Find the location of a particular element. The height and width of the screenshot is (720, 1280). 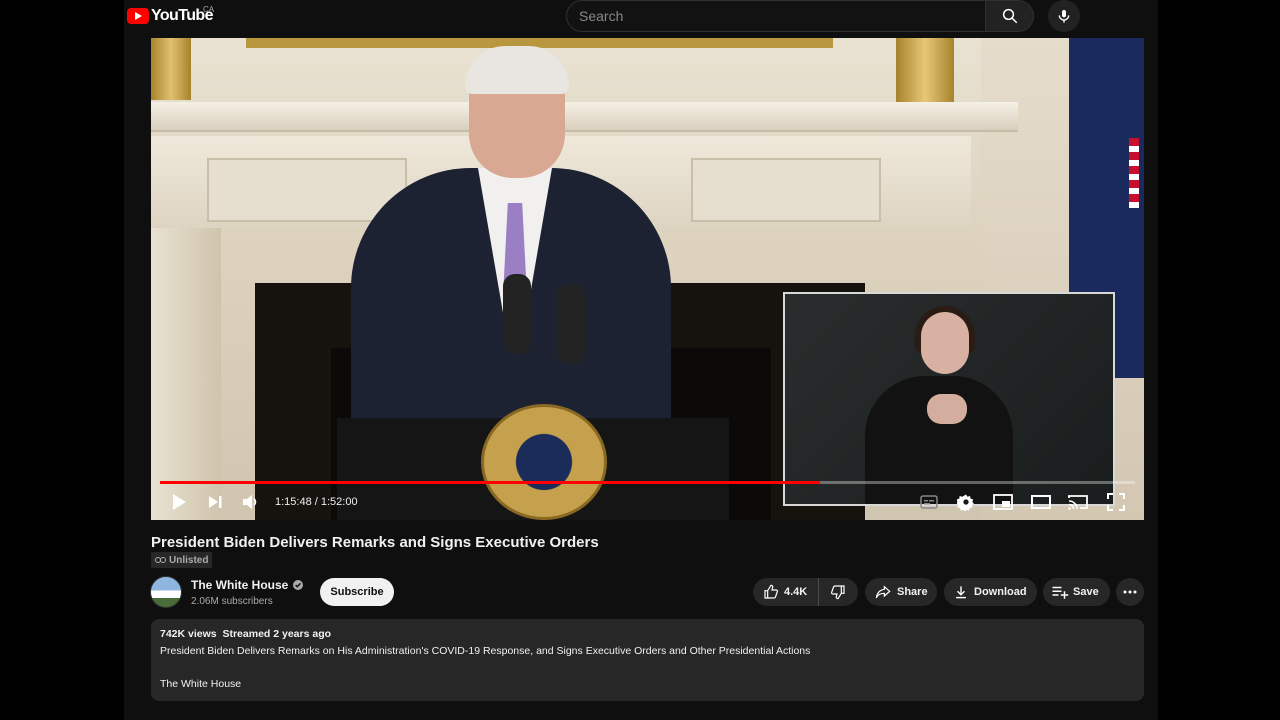

save-icon is located at coordinates (1060, 592).